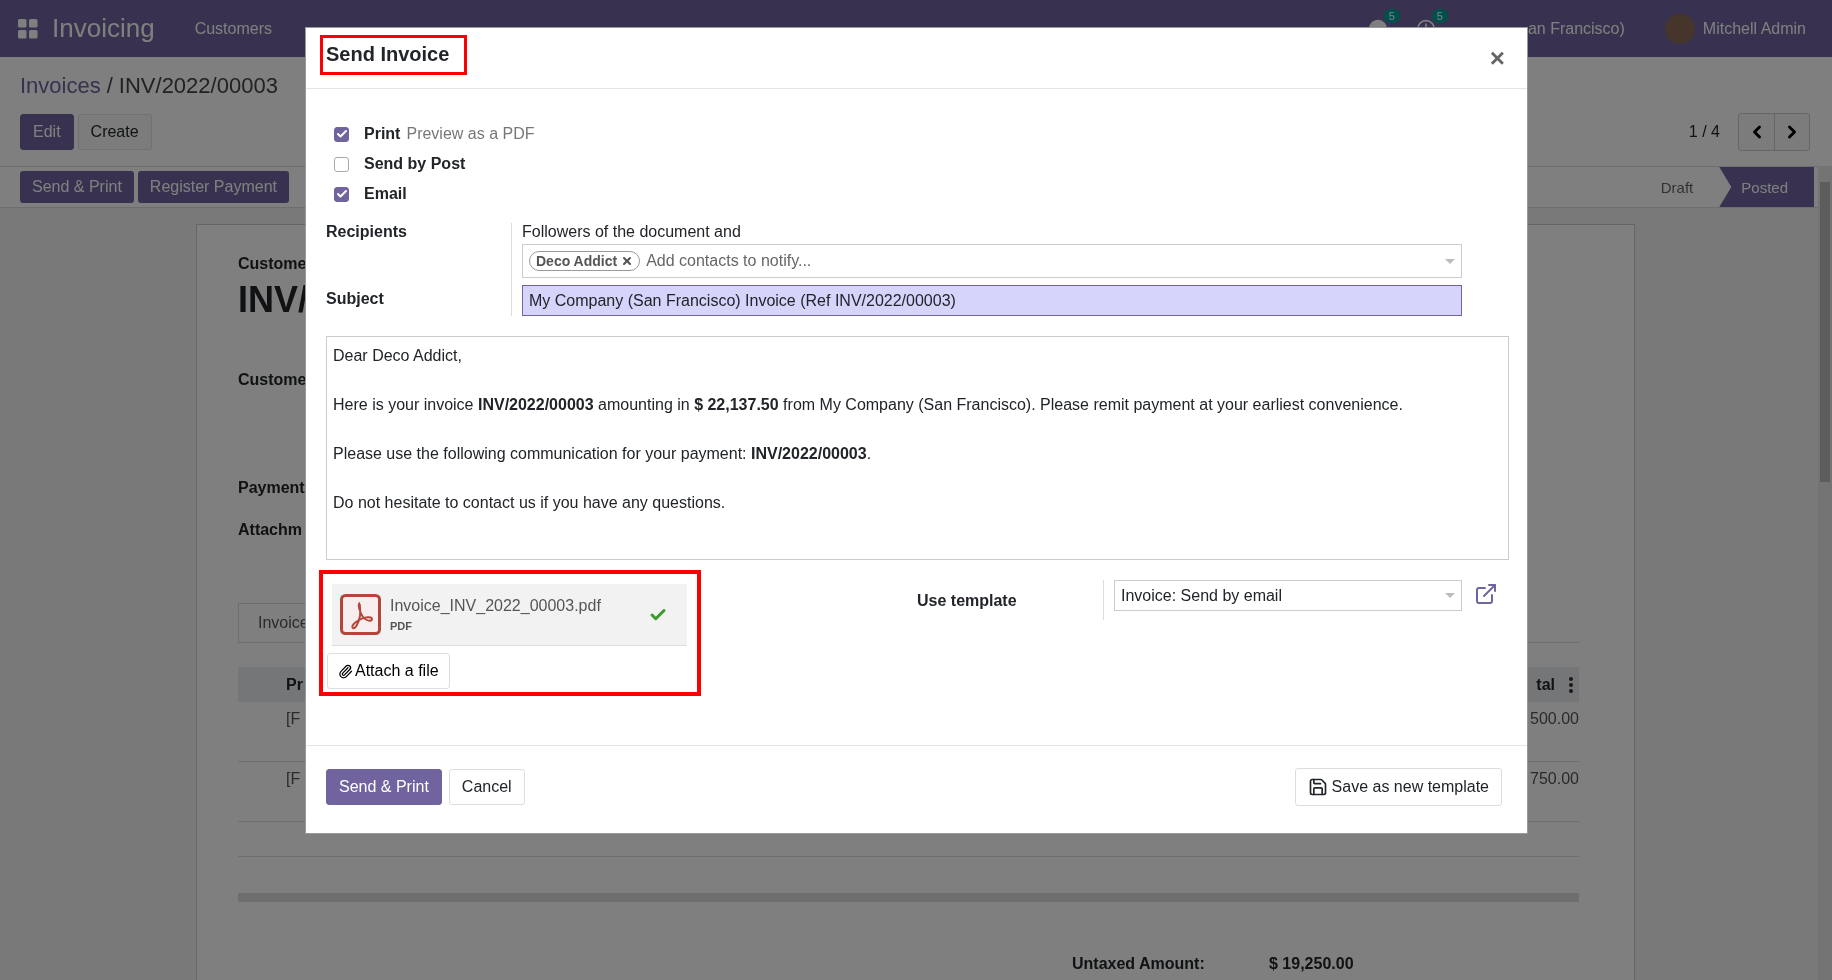 The image size is (1832, 980). What do you see at coordinates (1486, 594) in the screenshot?
I see `external-link-icon` at bounding box center [1486, 594].